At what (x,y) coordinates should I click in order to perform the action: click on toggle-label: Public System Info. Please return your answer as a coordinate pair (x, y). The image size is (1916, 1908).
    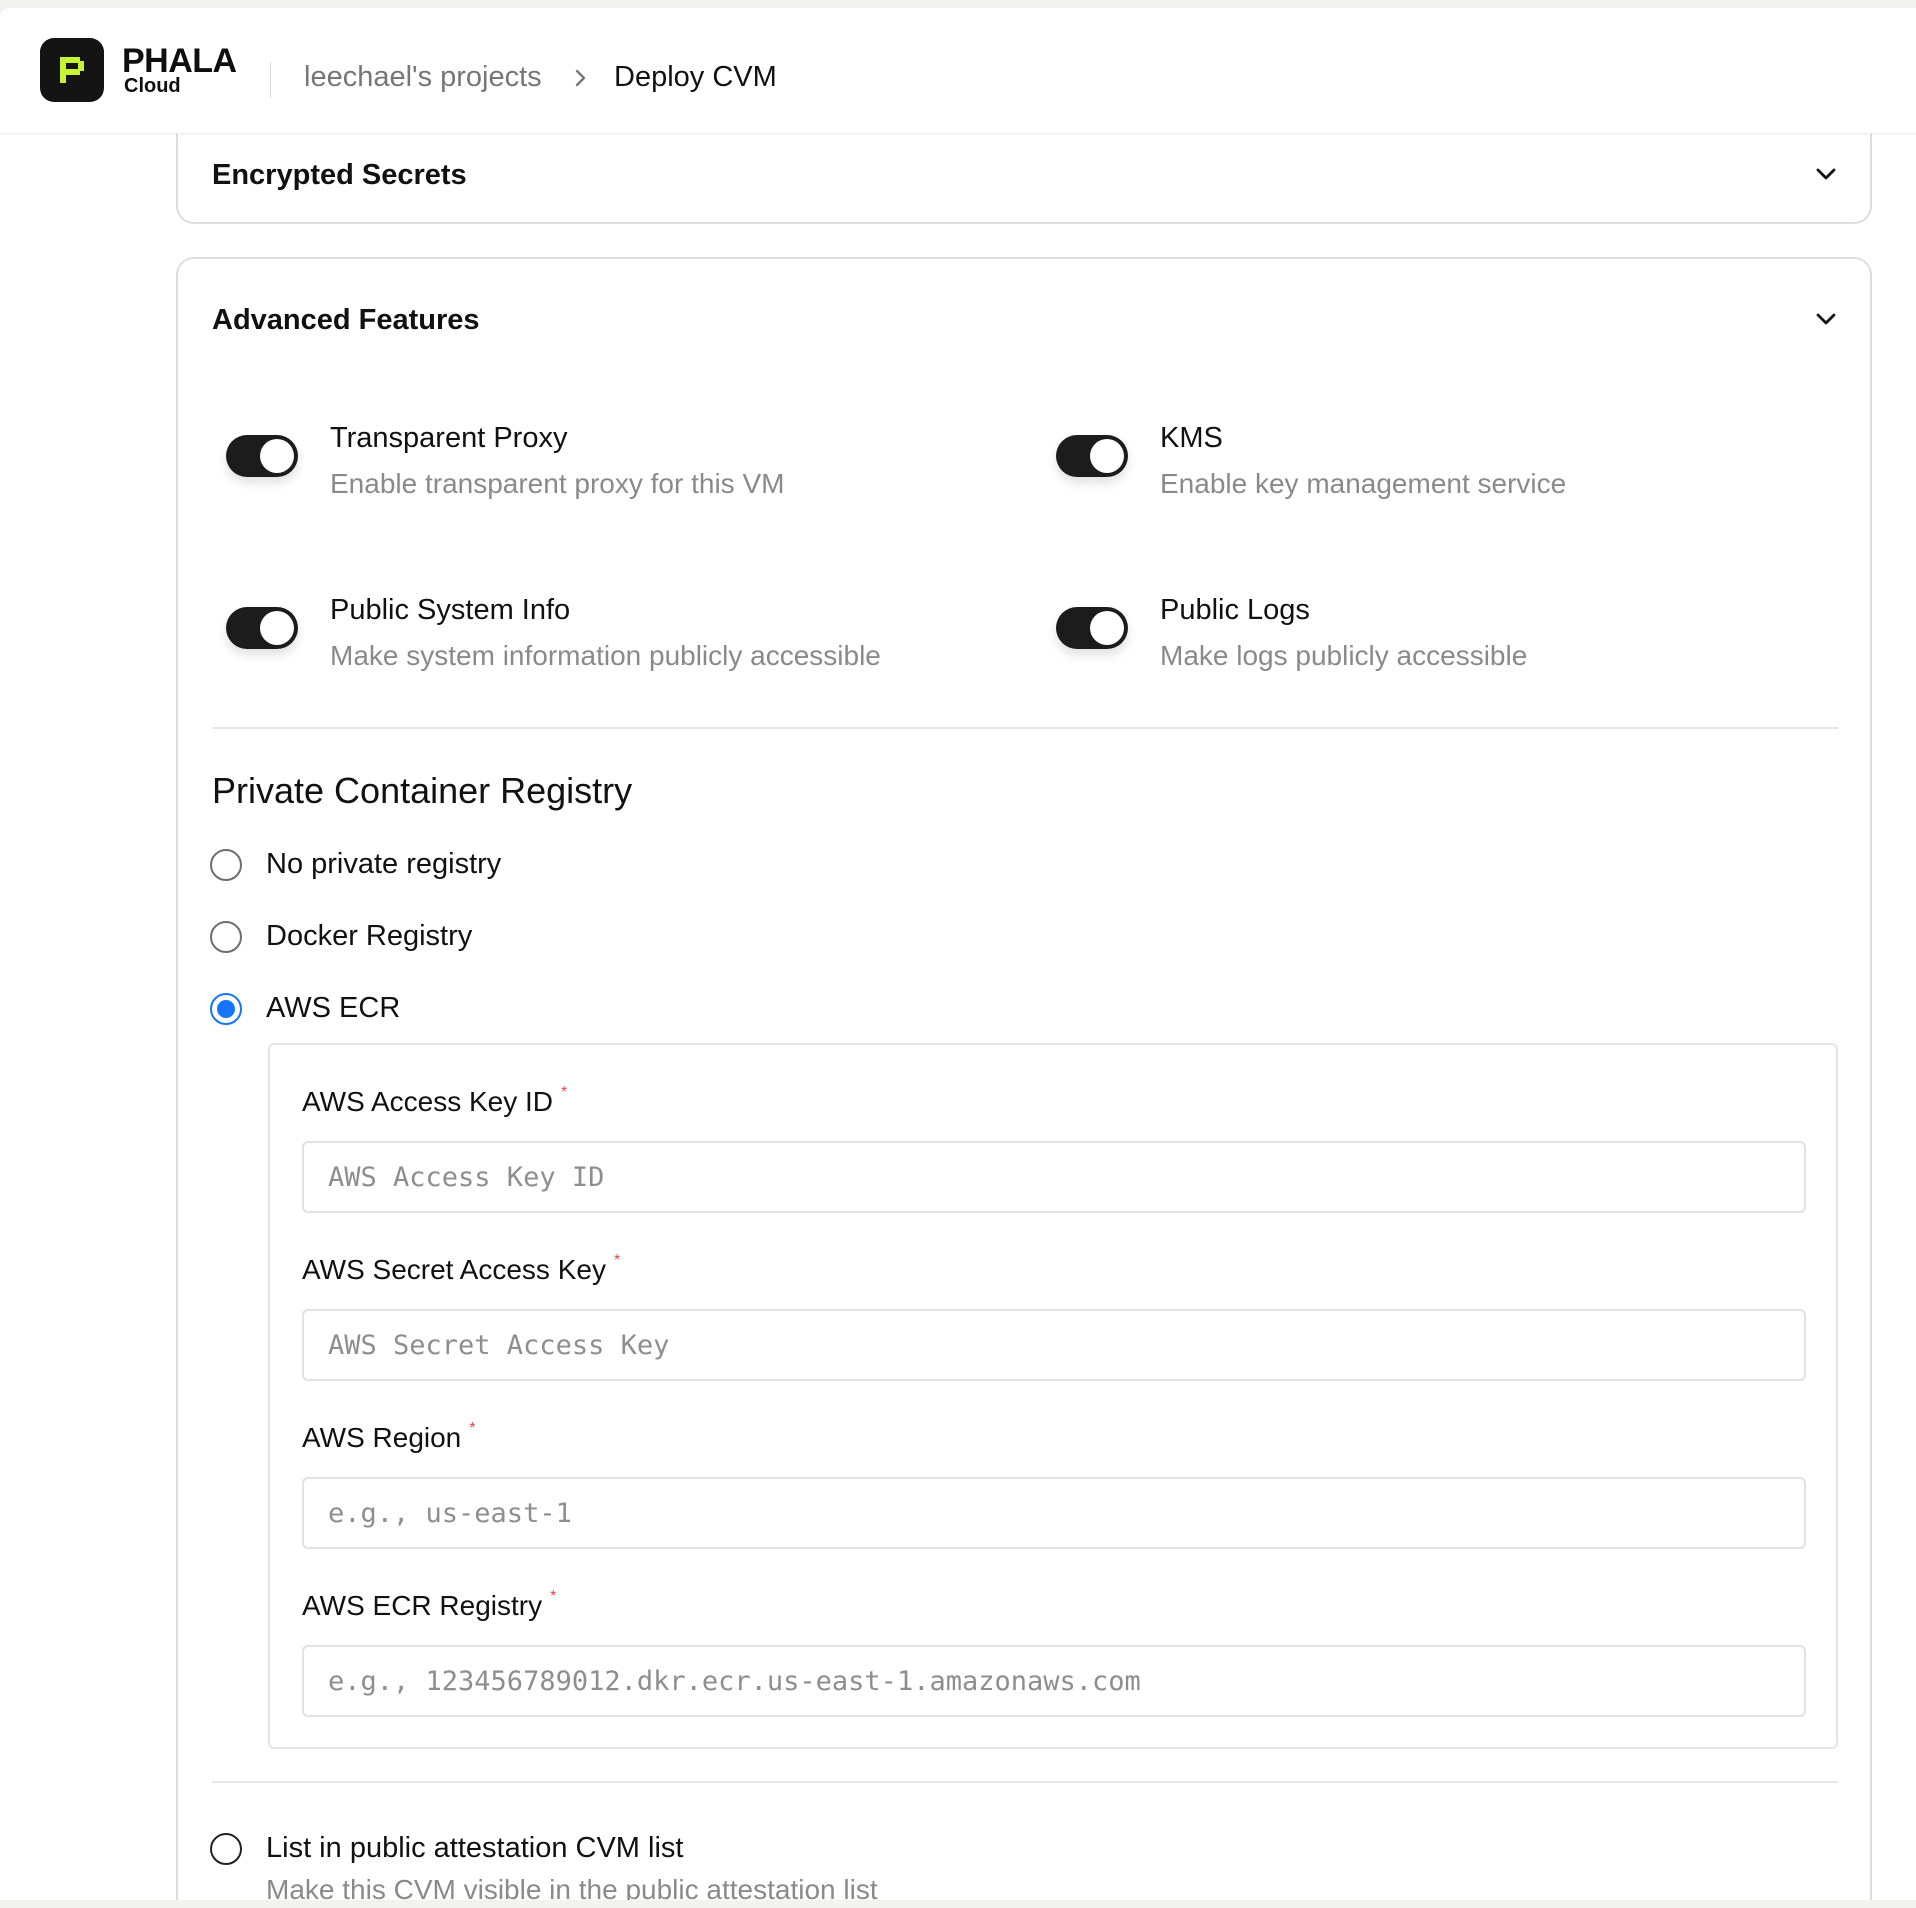
    Looking at the image, I should click on (450, 610).